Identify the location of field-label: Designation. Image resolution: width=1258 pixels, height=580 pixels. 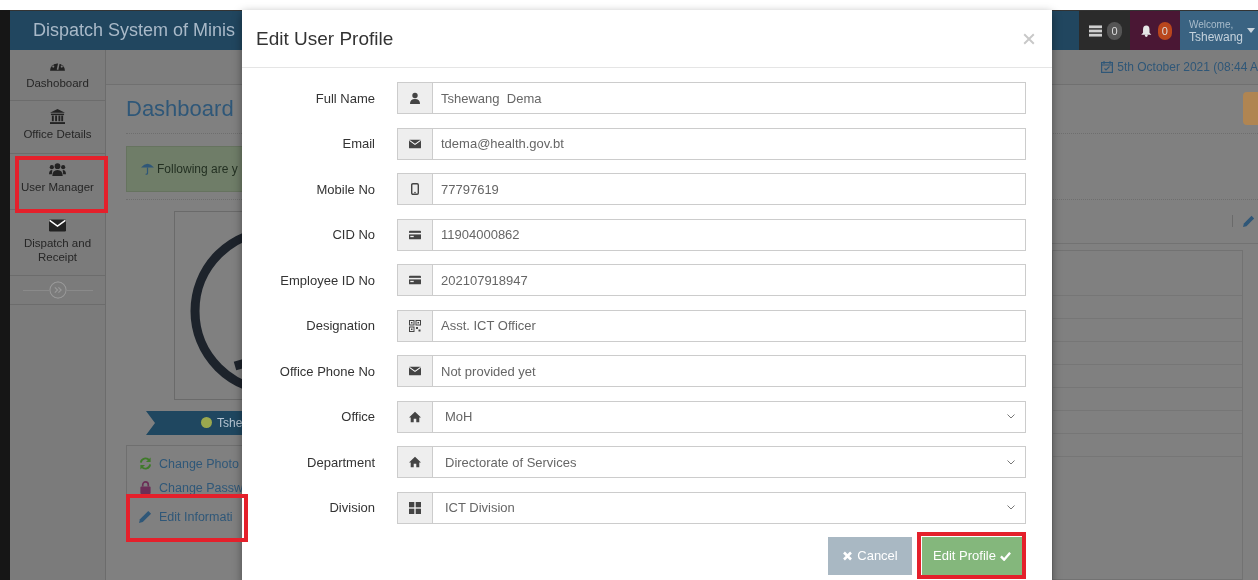
(340, 325).